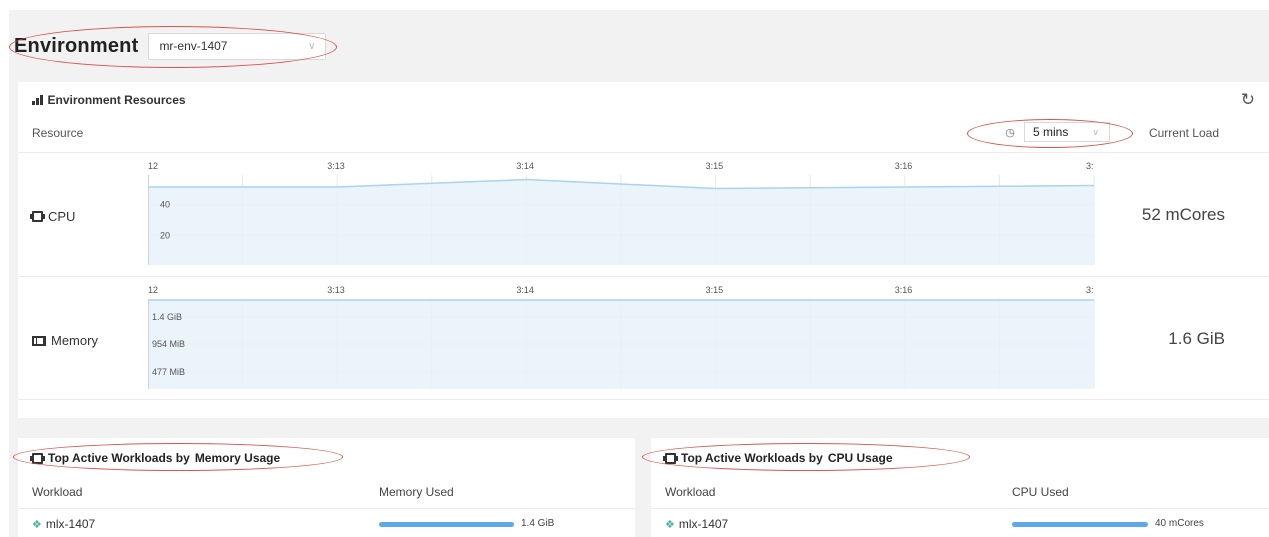  I want to click on memory-icon, so click(39, 340).